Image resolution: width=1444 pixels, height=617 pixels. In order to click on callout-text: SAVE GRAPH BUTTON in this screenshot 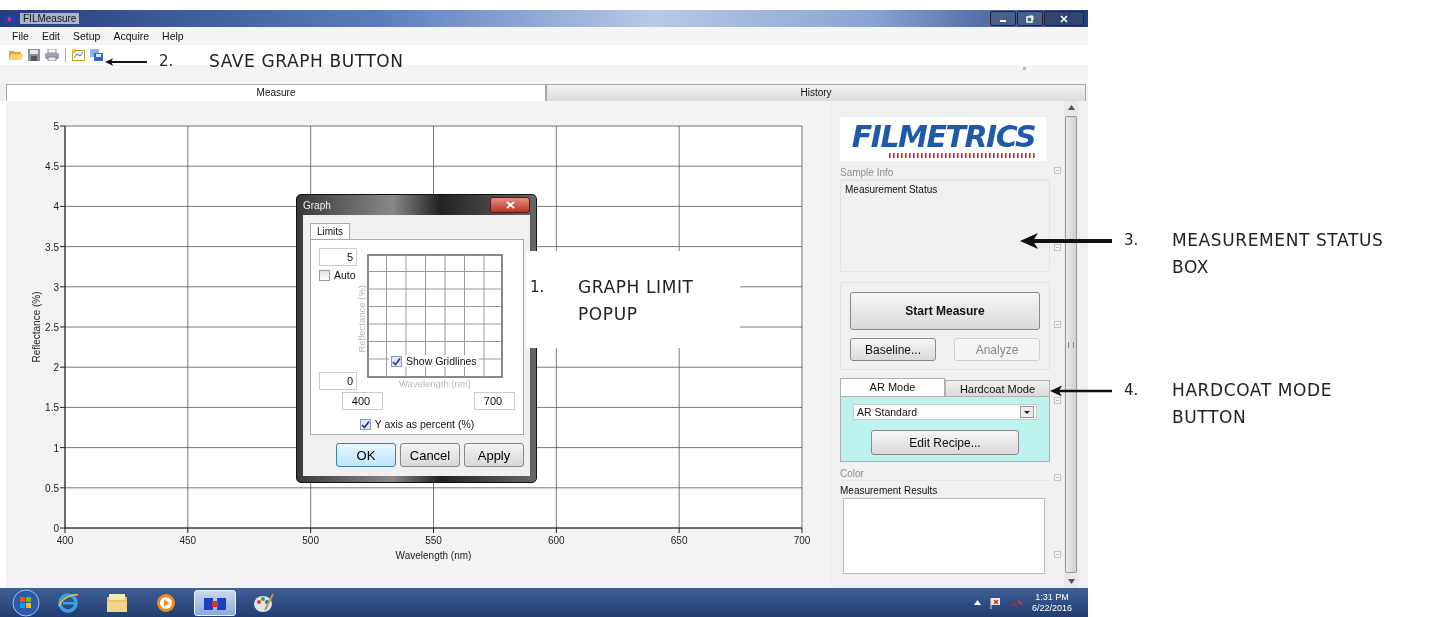, I will do `click(306, 61)`.